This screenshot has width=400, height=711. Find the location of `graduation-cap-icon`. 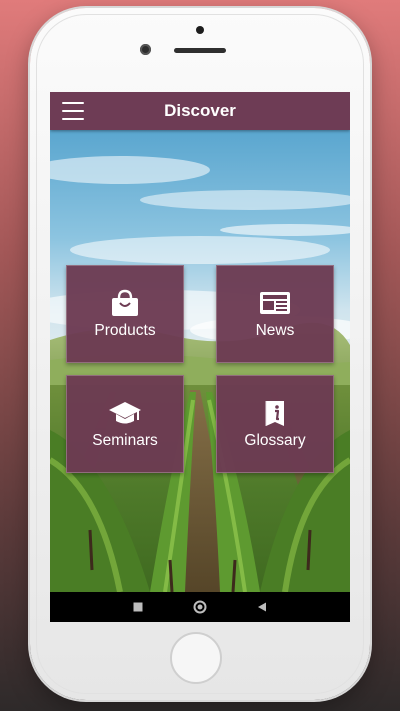

graduation-cap-icon is located at coordinates (125, 413).